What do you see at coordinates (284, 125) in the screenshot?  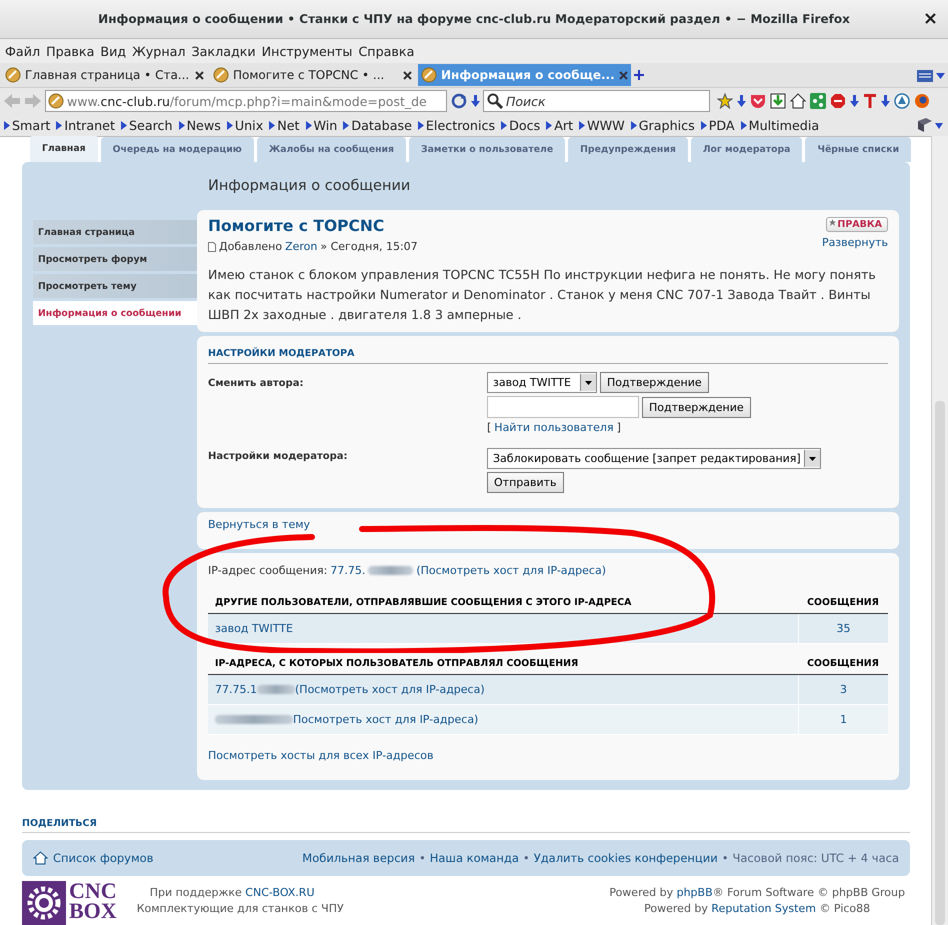 I see `bookmark-item: Net` at bounding box center [284, 125].